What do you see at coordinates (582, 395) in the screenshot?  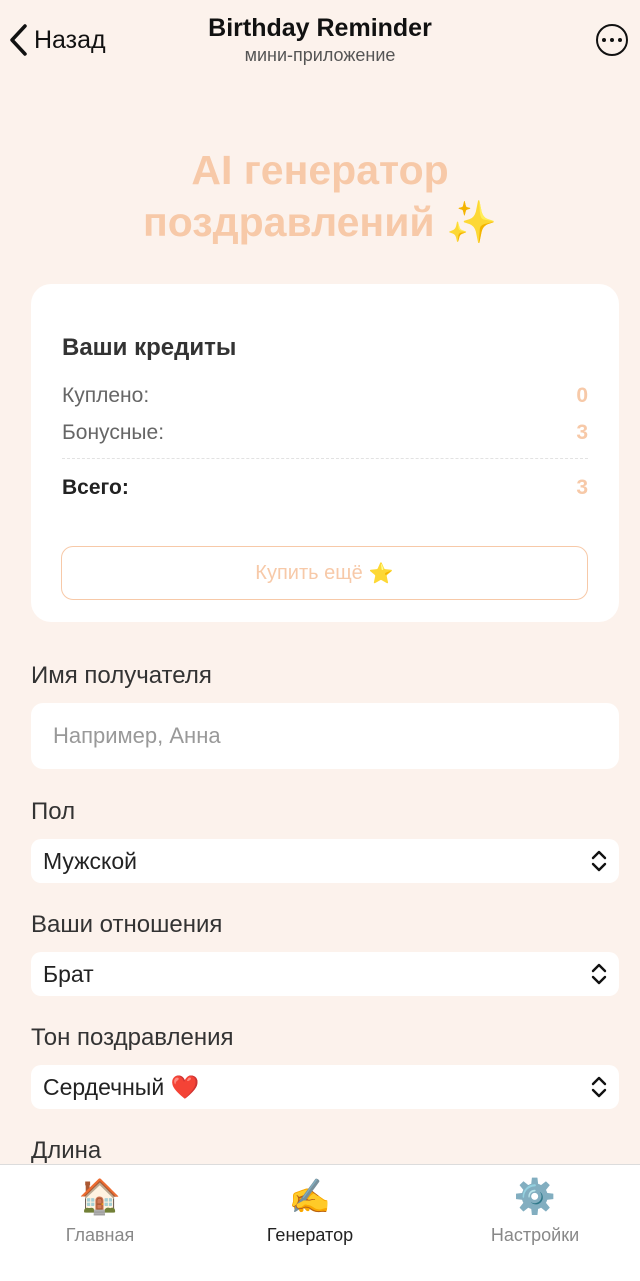 I see `credits-purchased-value: 0` at bounding box center [582, 395].